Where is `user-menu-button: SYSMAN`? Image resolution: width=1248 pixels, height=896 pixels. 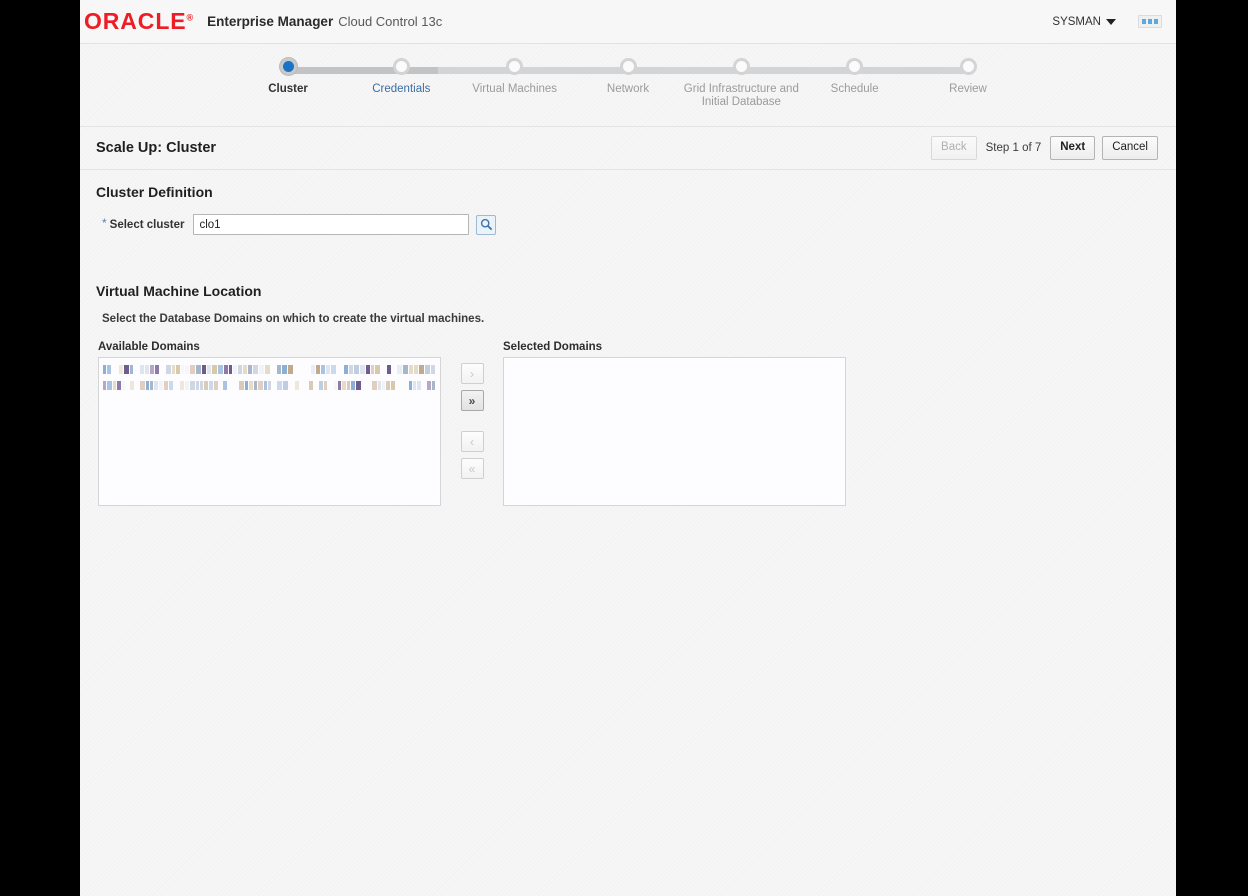
user-menu-button: SYSMAN is located at coordinates (1084, 22).